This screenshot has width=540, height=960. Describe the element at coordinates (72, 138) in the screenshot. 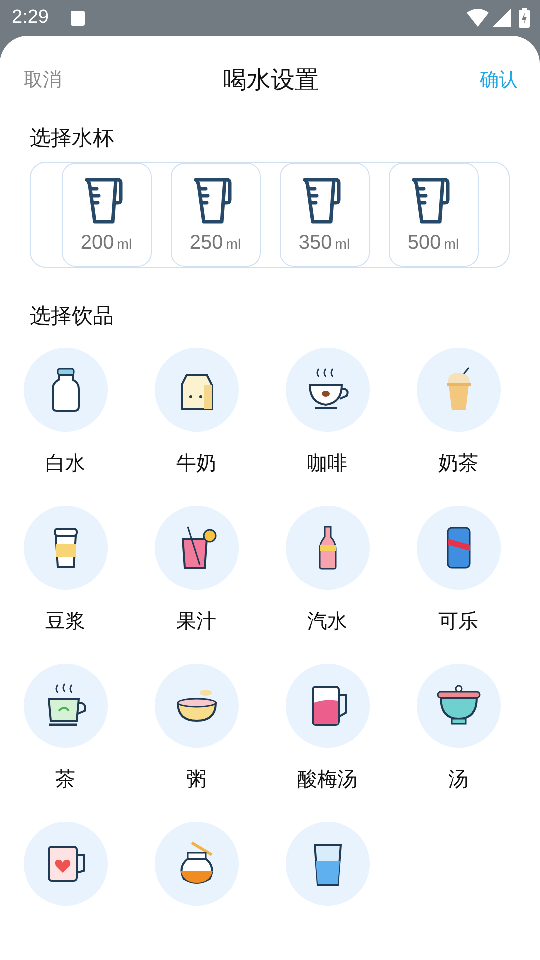

I see `section-title: 选择水杯` at that location.